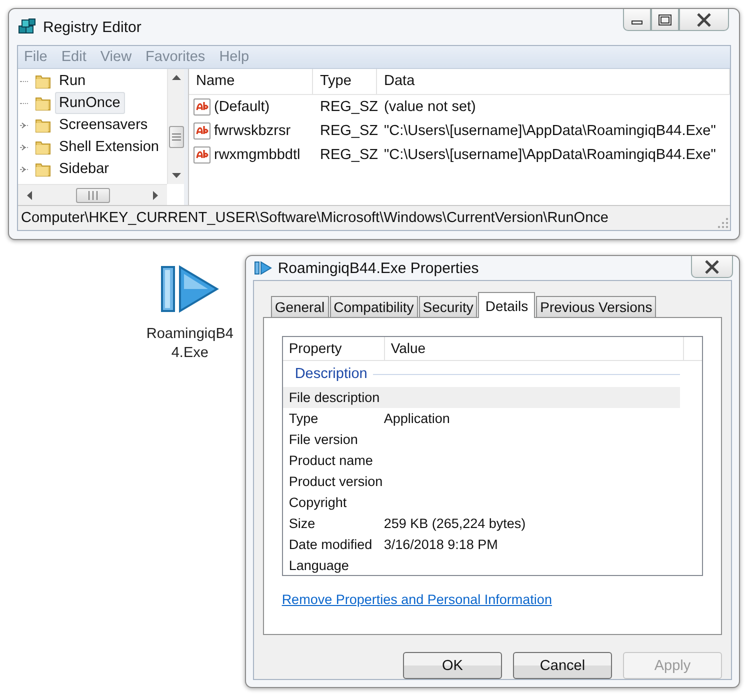  Describe the element at coordinates (481, 439) in the screenshot. I see `property-row: File version` at that location.